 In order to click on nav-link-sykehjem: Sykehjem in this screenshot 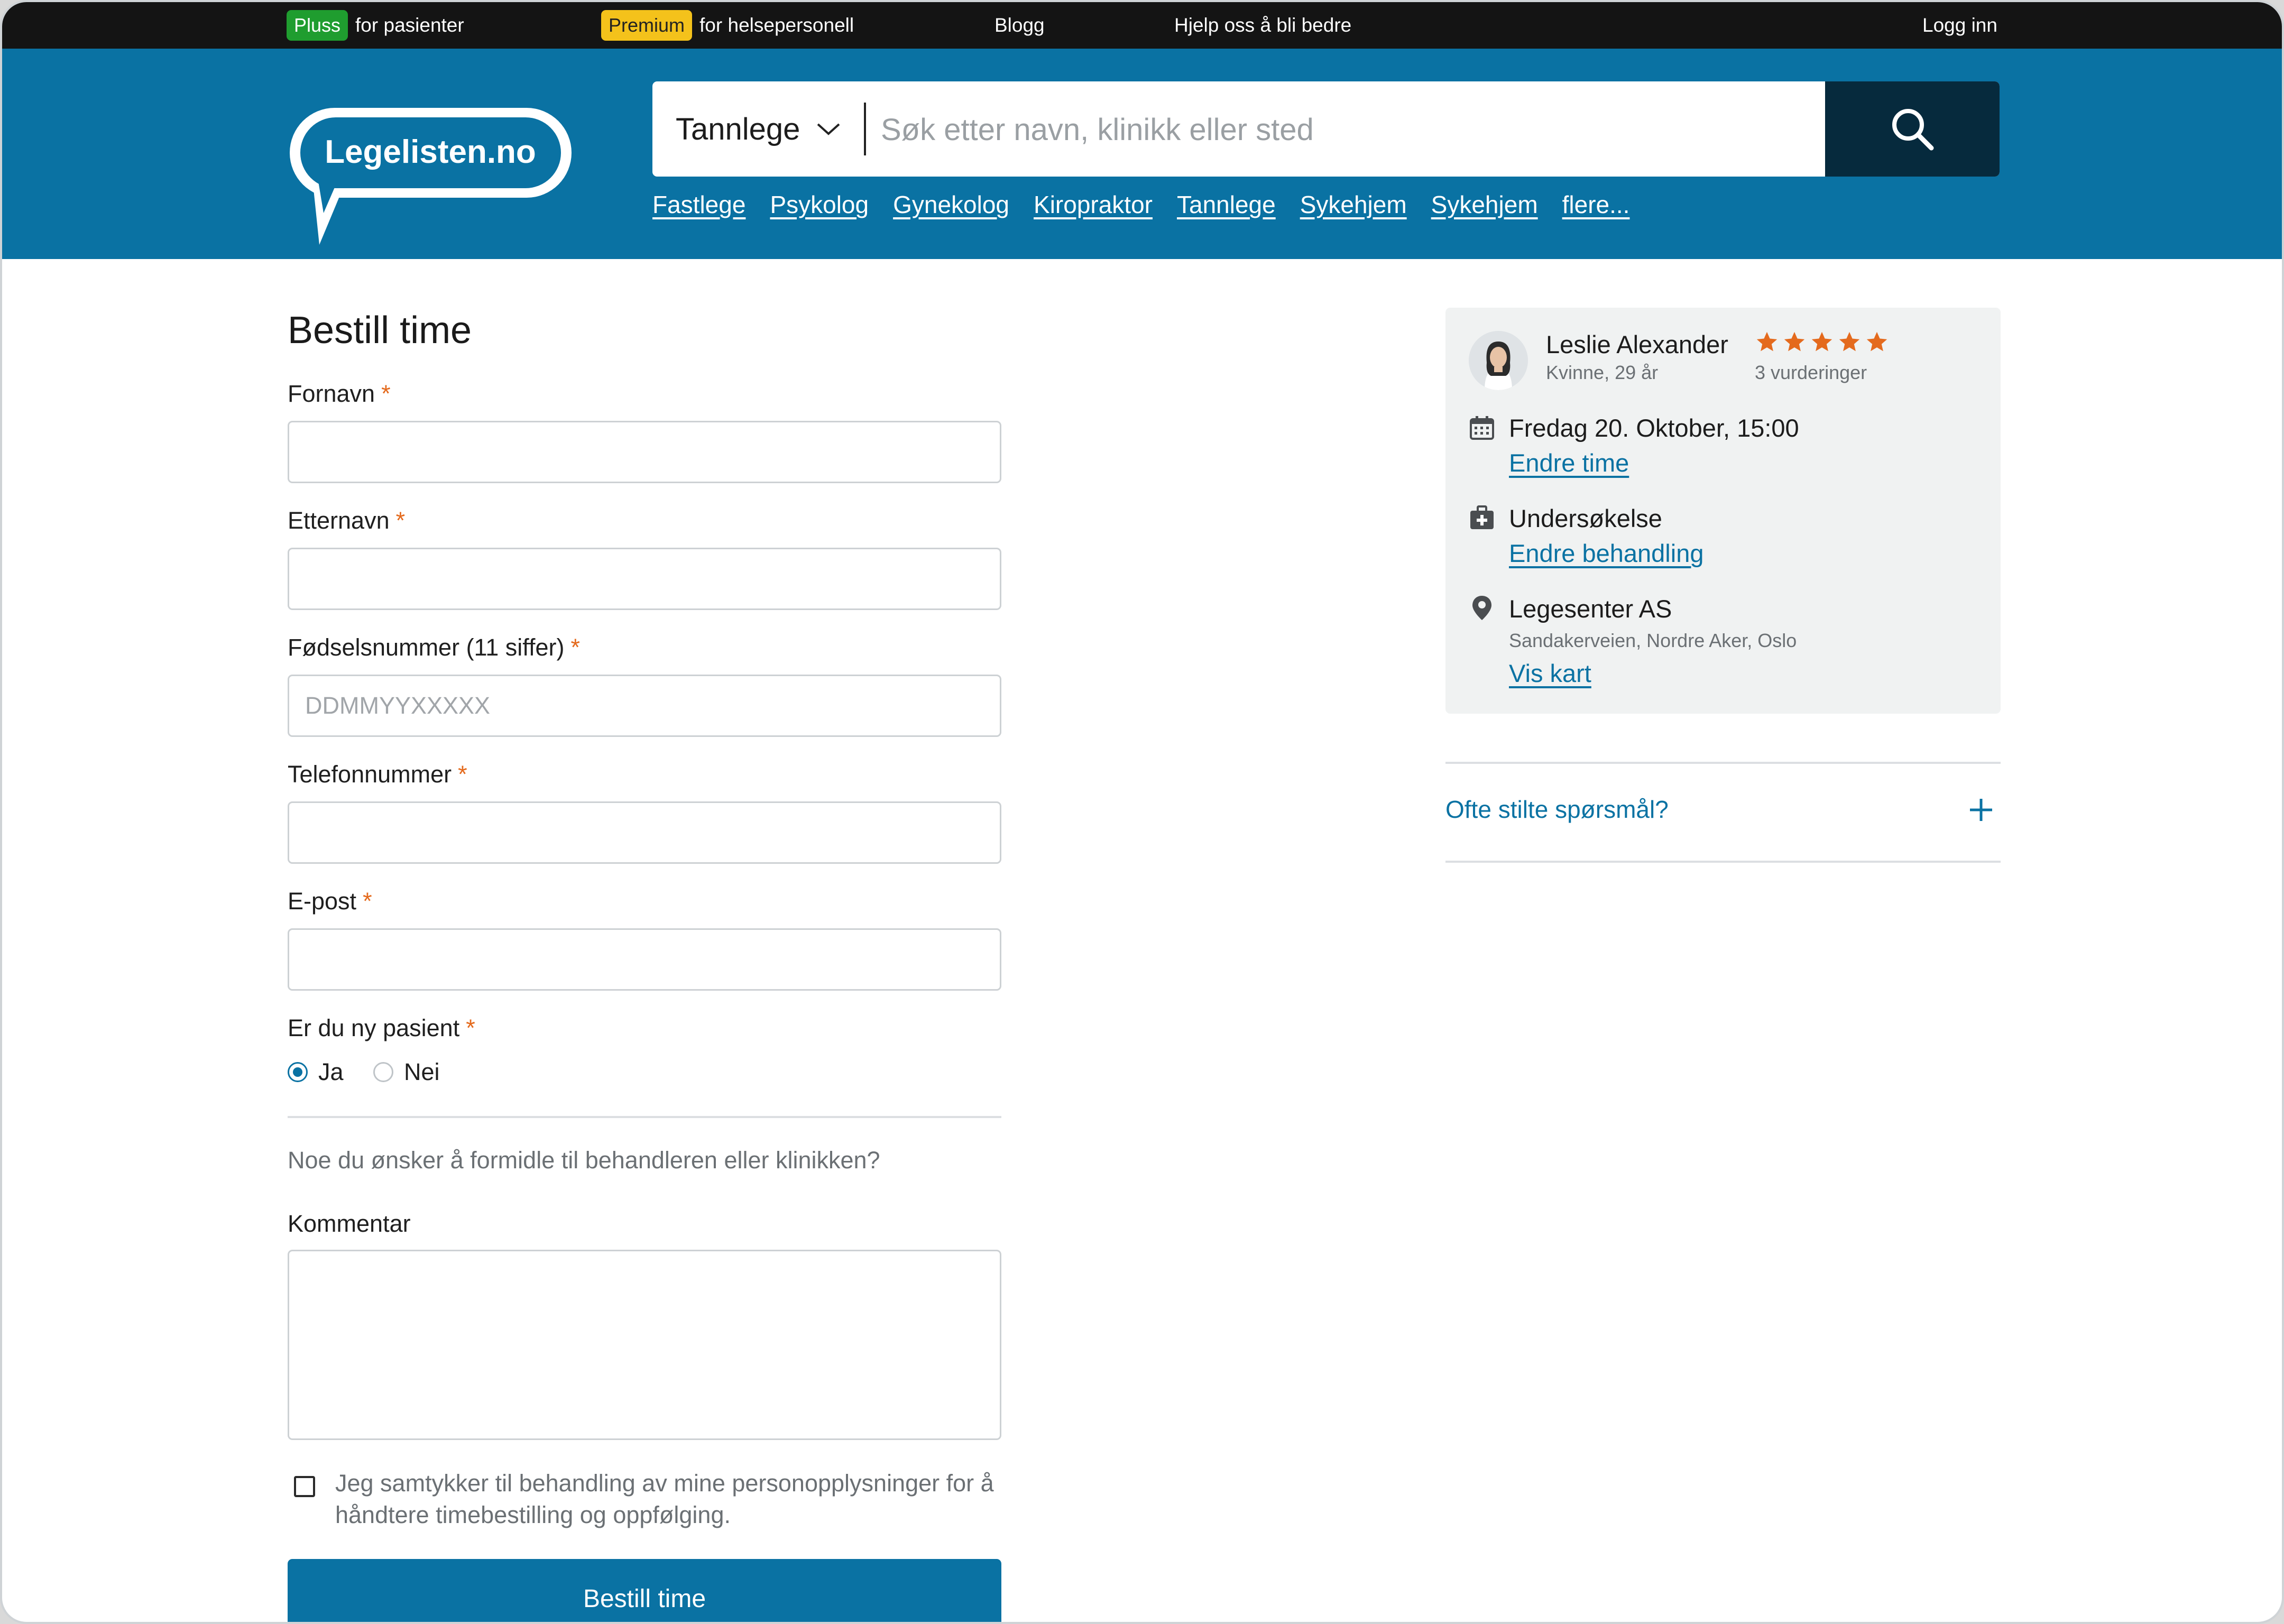, I will do `click(1353, 208)`.